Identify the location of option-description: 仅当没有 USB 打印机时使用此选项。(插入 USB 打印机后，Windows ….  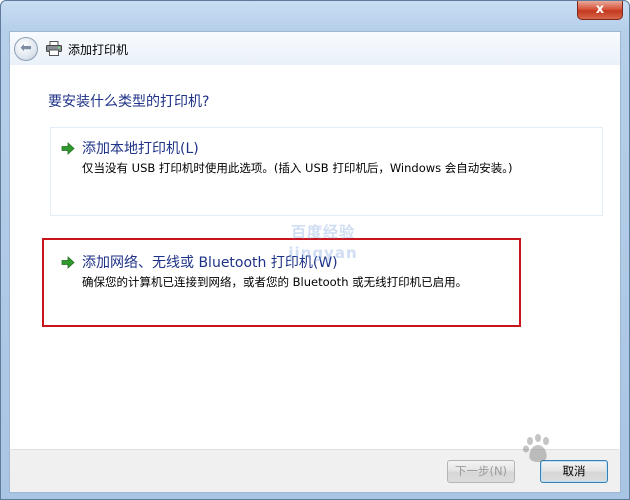
(297, 168).